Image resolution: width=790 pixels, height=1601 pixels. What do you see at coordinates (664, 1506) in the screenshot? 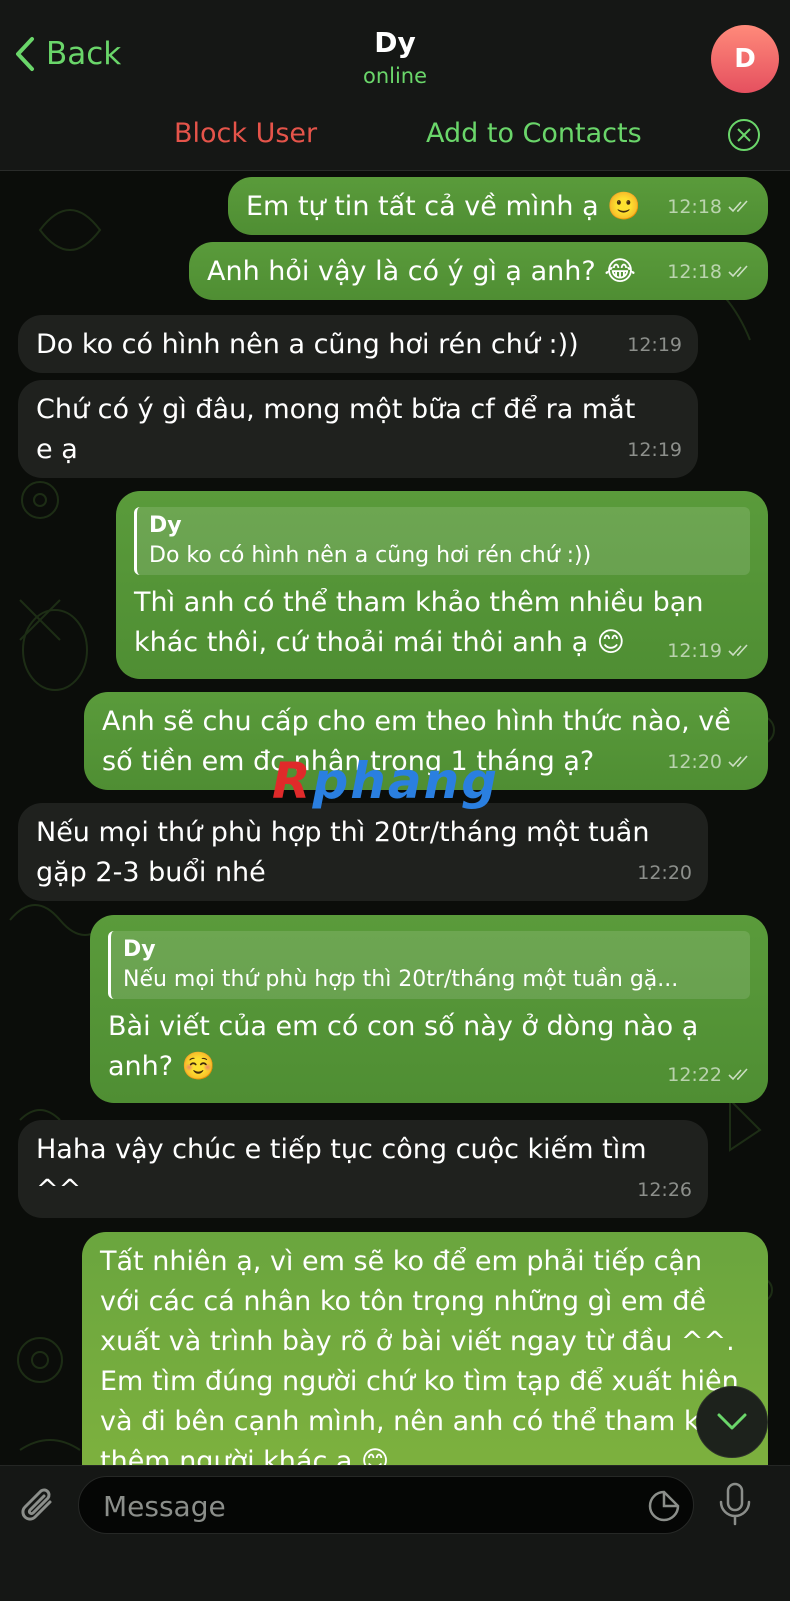
I see `sticker-icon` at bounding box center [664, 1506].